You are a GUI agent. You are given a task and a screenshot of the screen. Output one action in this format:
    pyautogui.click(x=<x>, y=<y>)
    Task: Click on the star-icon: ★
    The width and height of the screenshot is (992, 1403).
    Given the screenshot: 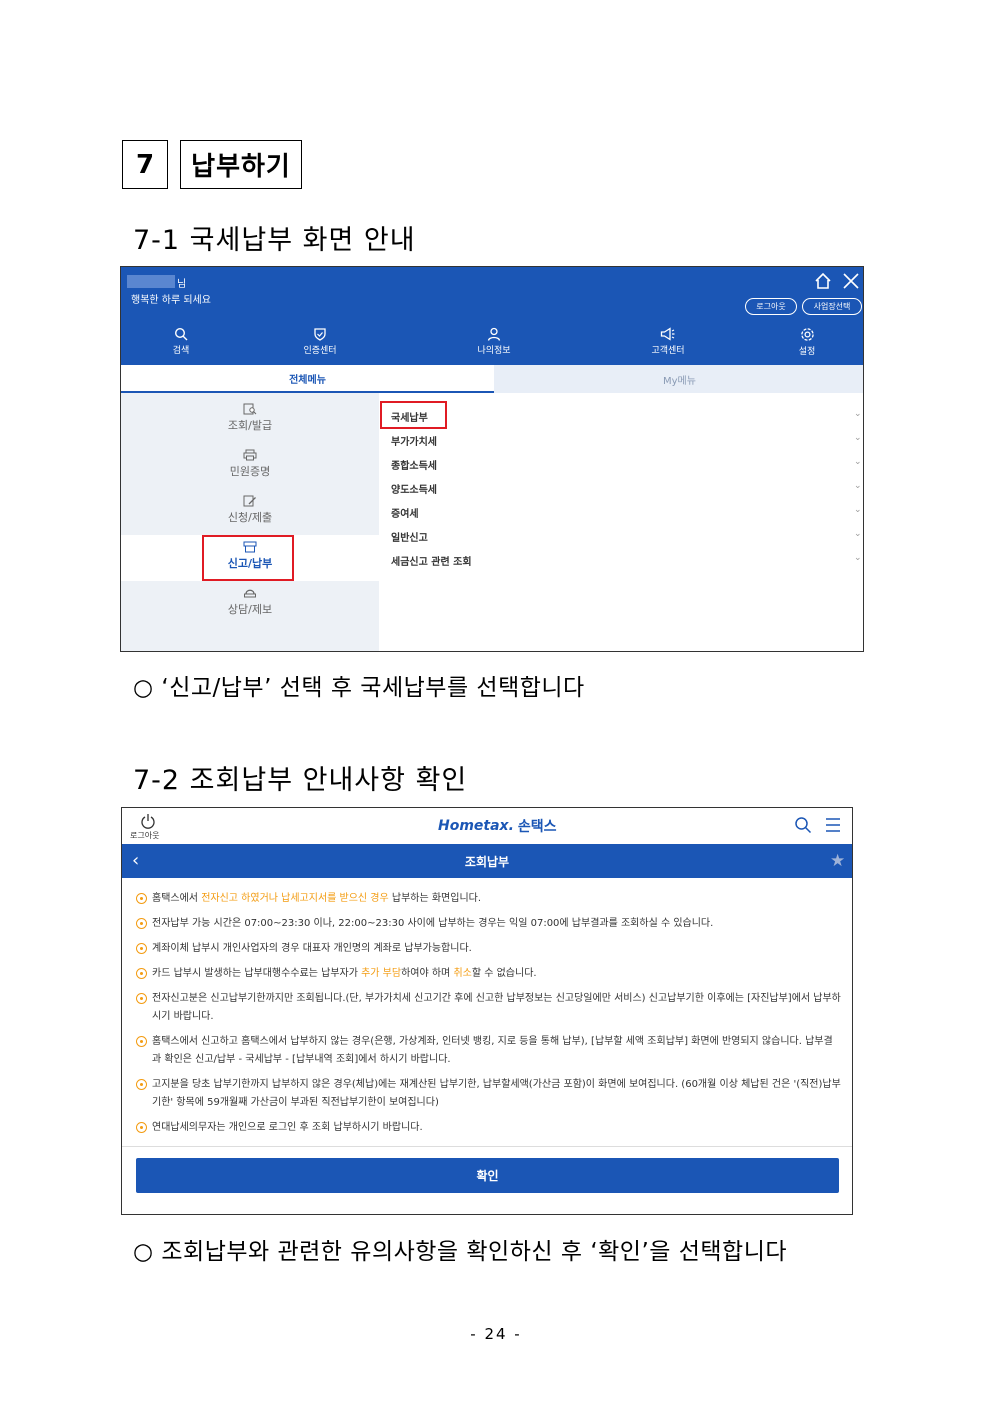 What is the action you would take?
    pyautogui.click(x=837, y=861)
    